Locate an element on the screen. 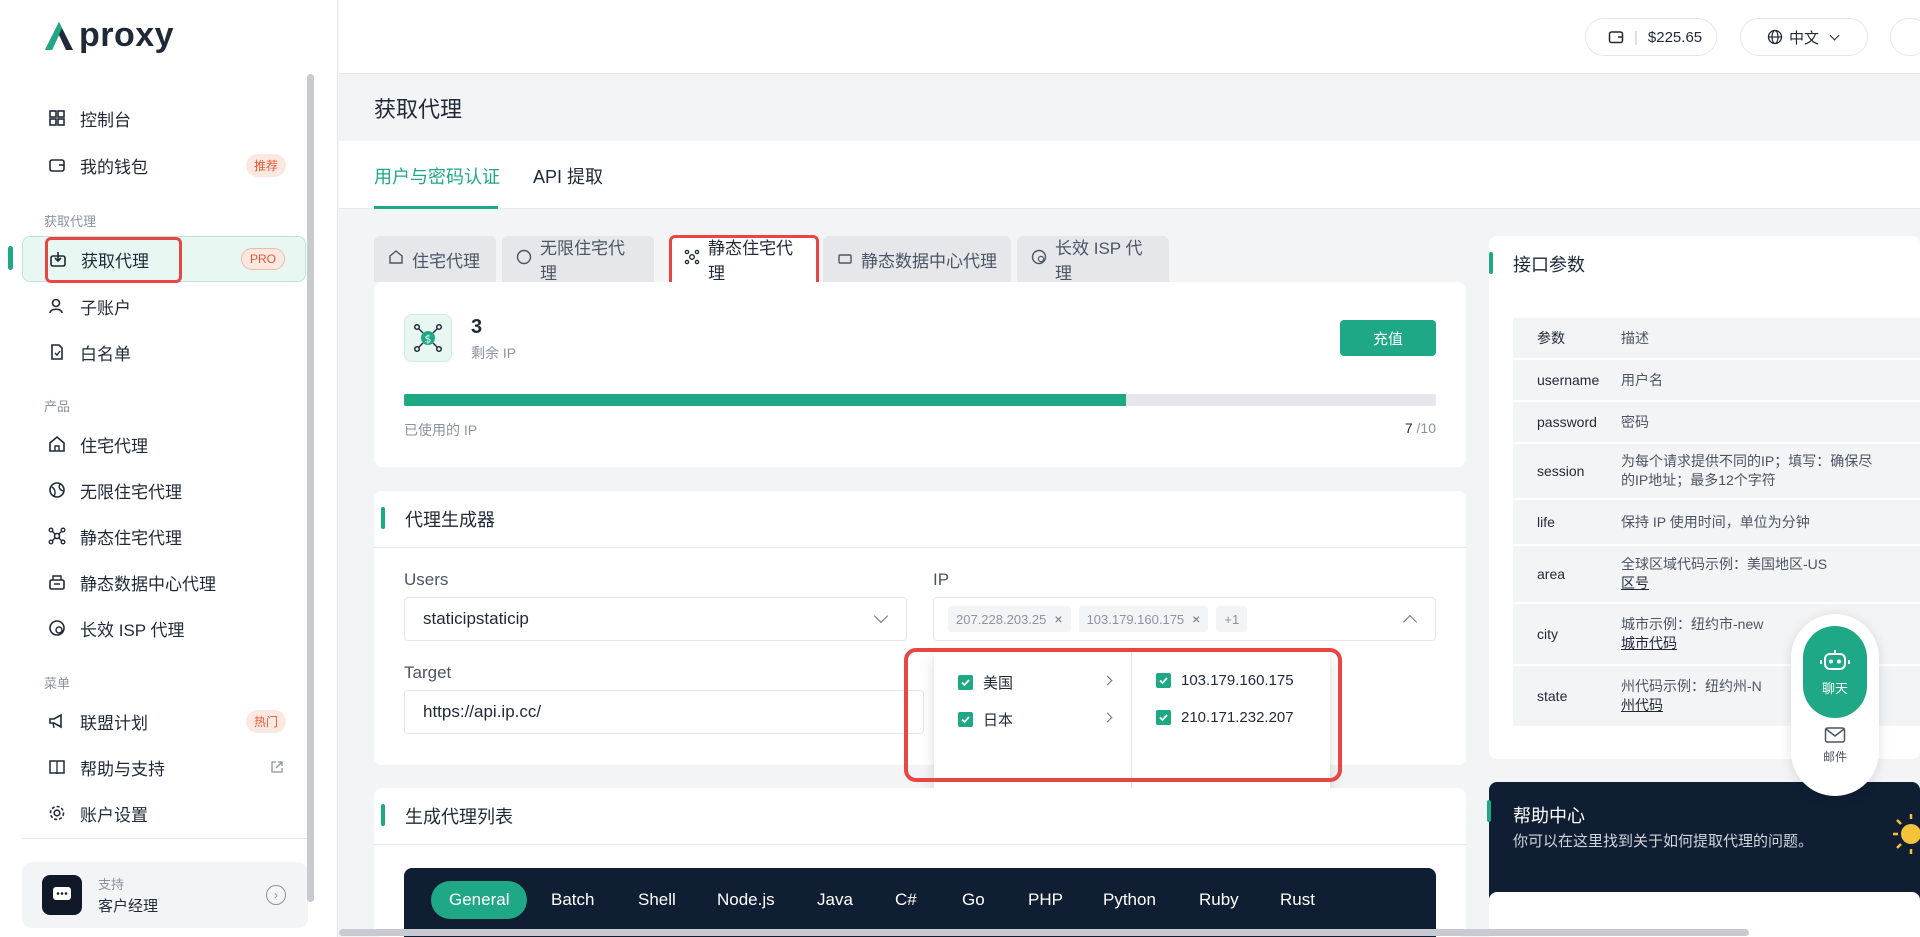  code-tab-rust: Rust is located at coordinates (1297, 900).